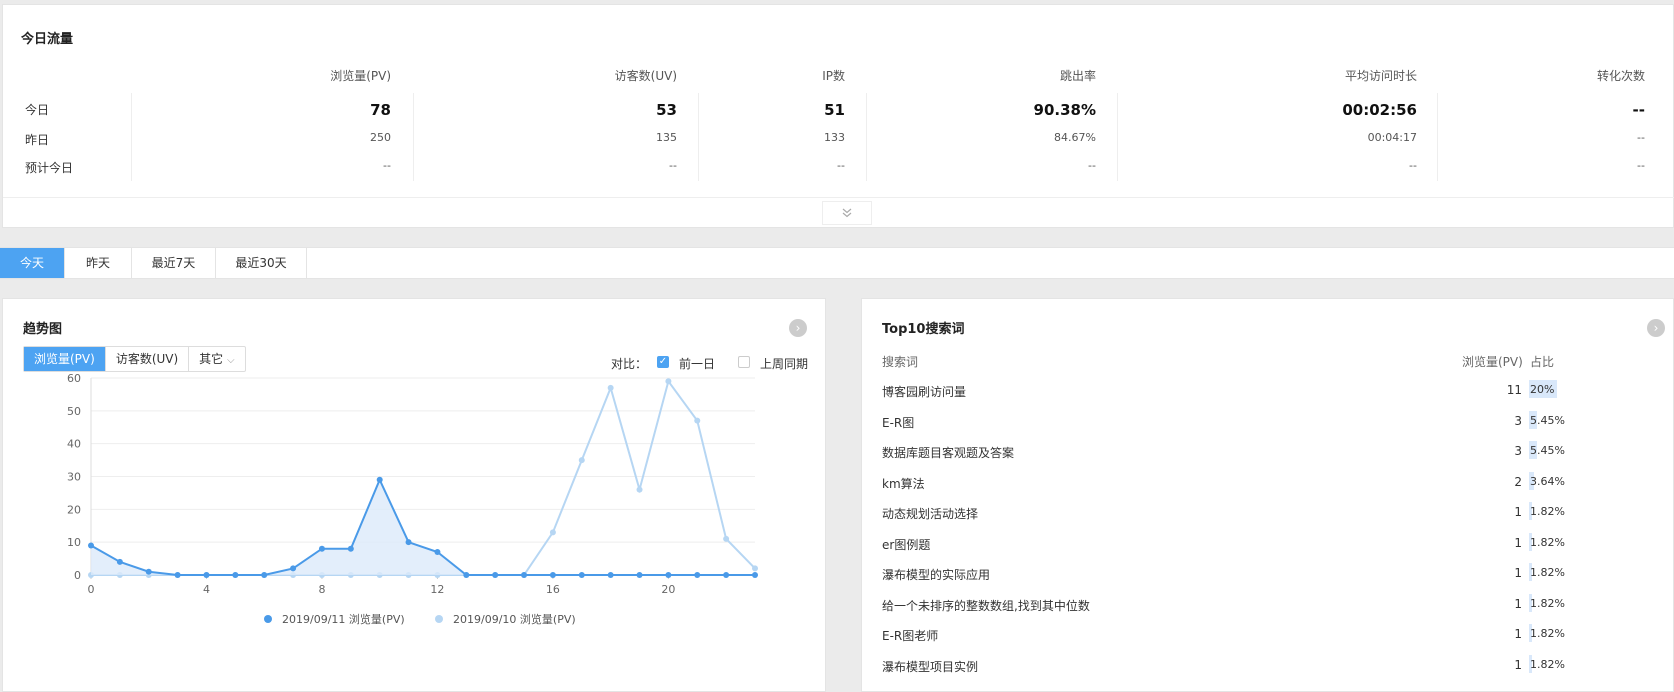 The height and width of the screenshot is (692, 1674). Describe the element at coordinates (666, 137) in the screenshot. I see `stat-yesterday-value: 135` at that location.